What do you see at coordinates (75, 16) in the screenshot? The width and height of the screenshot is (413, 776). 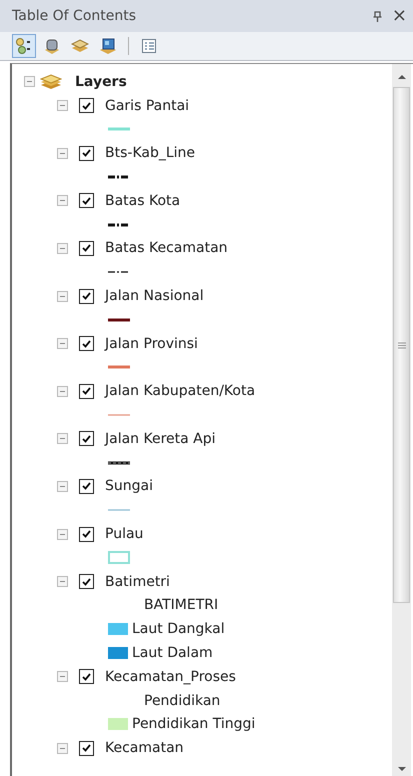 I see `window-title: Table Of Contents` at bounding box center [75, 16].